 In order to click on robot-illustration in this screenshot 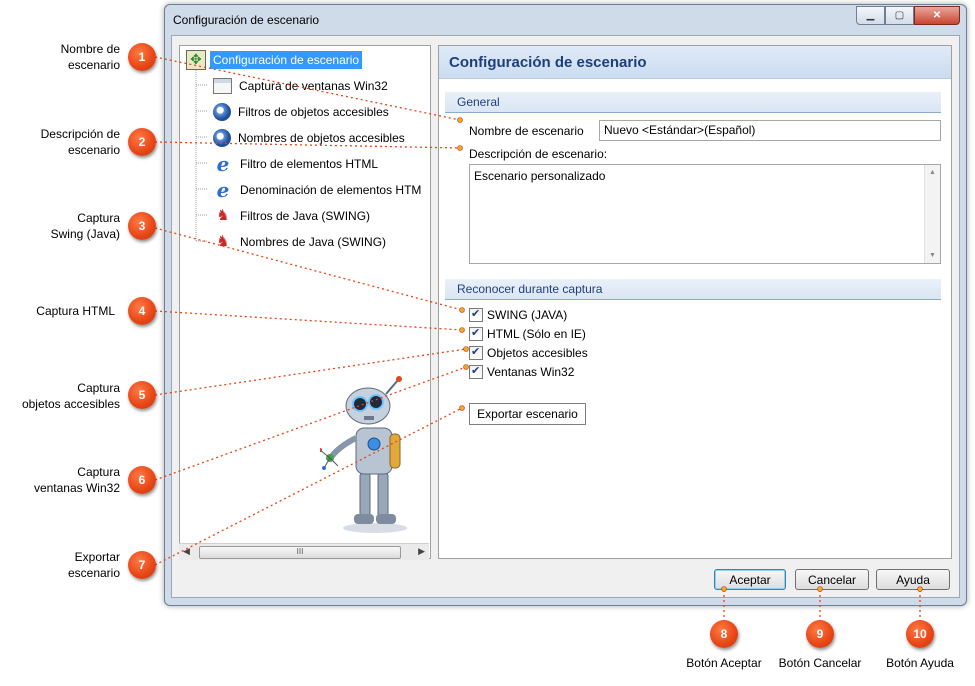, I will do `click(363, 454)`.